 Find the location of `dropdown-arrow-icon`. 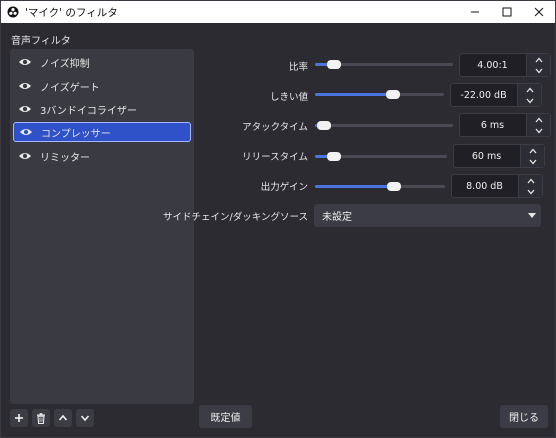

dropdown-arrow-icon is located at coordinates (532, 215).